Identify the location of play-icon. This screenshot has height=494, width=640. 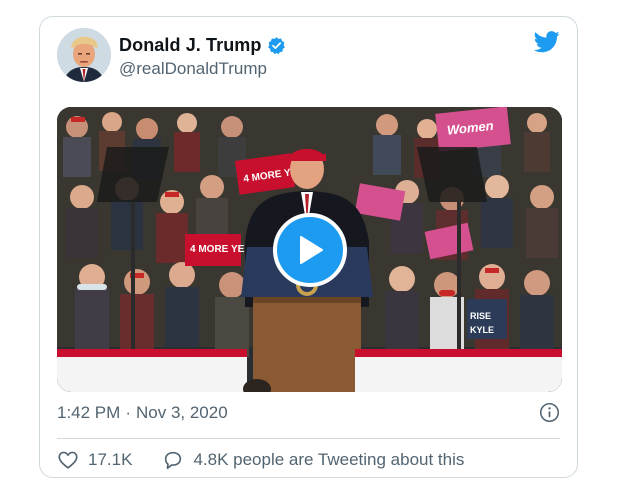
(311, 249).